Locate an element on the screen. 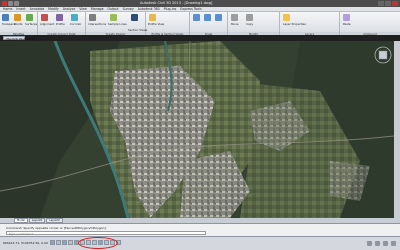  clean-screen-icon is located at coordinates (393, 243).